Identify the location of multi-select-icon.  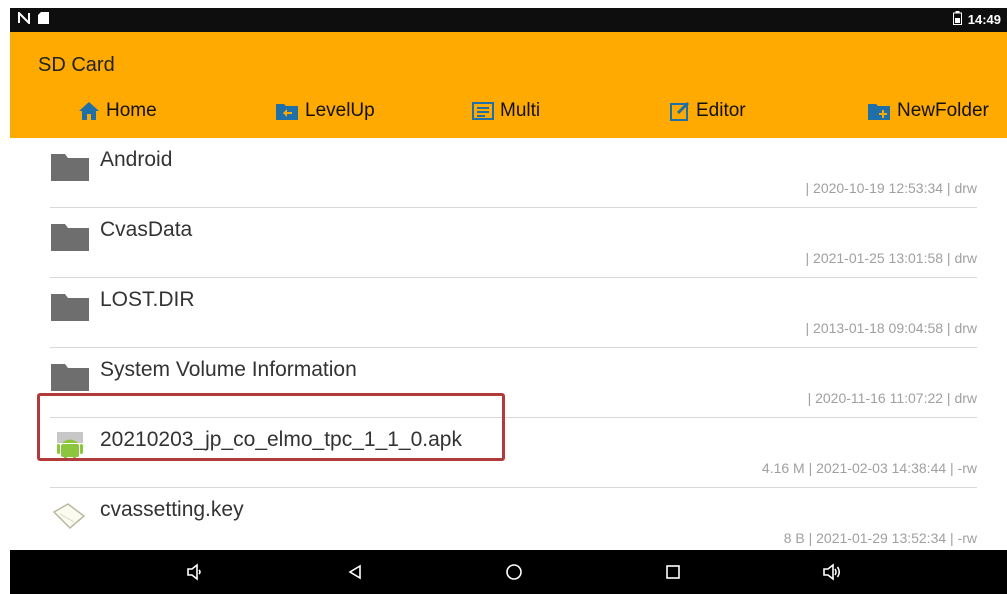
(483, 111).